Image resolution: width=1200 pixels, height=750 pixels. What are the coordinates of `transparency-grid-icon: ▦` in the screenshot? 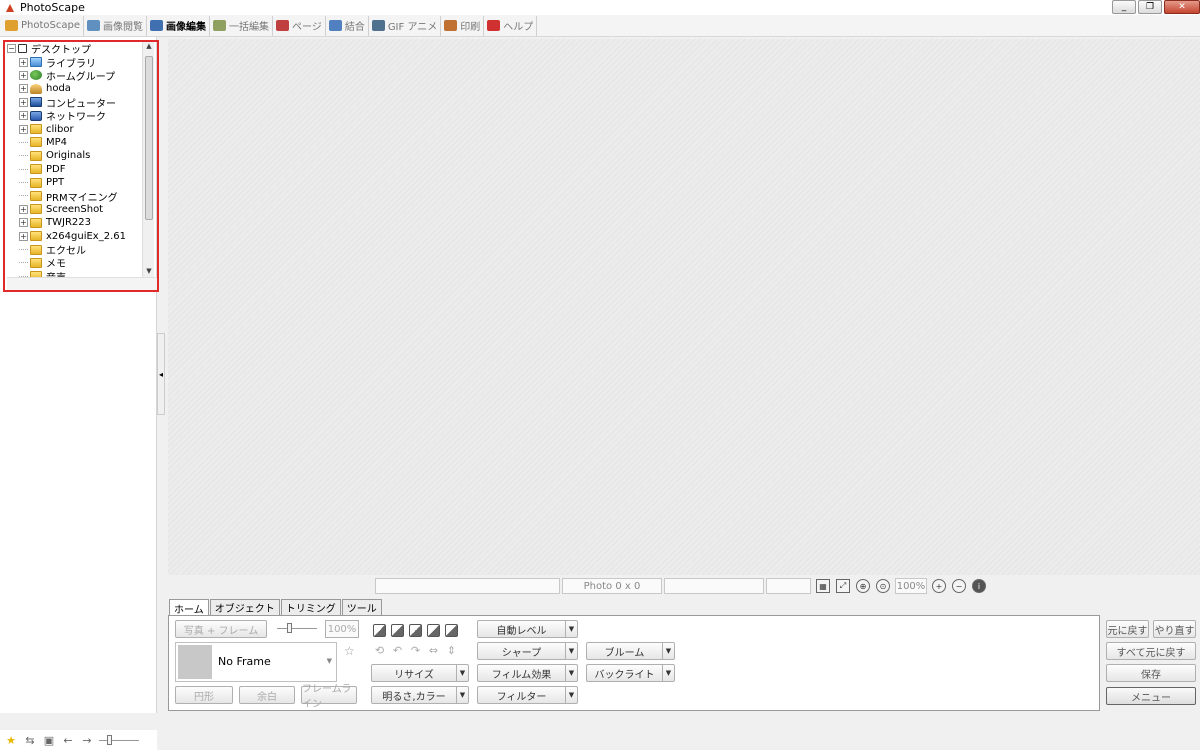 It's located at (823, 586).